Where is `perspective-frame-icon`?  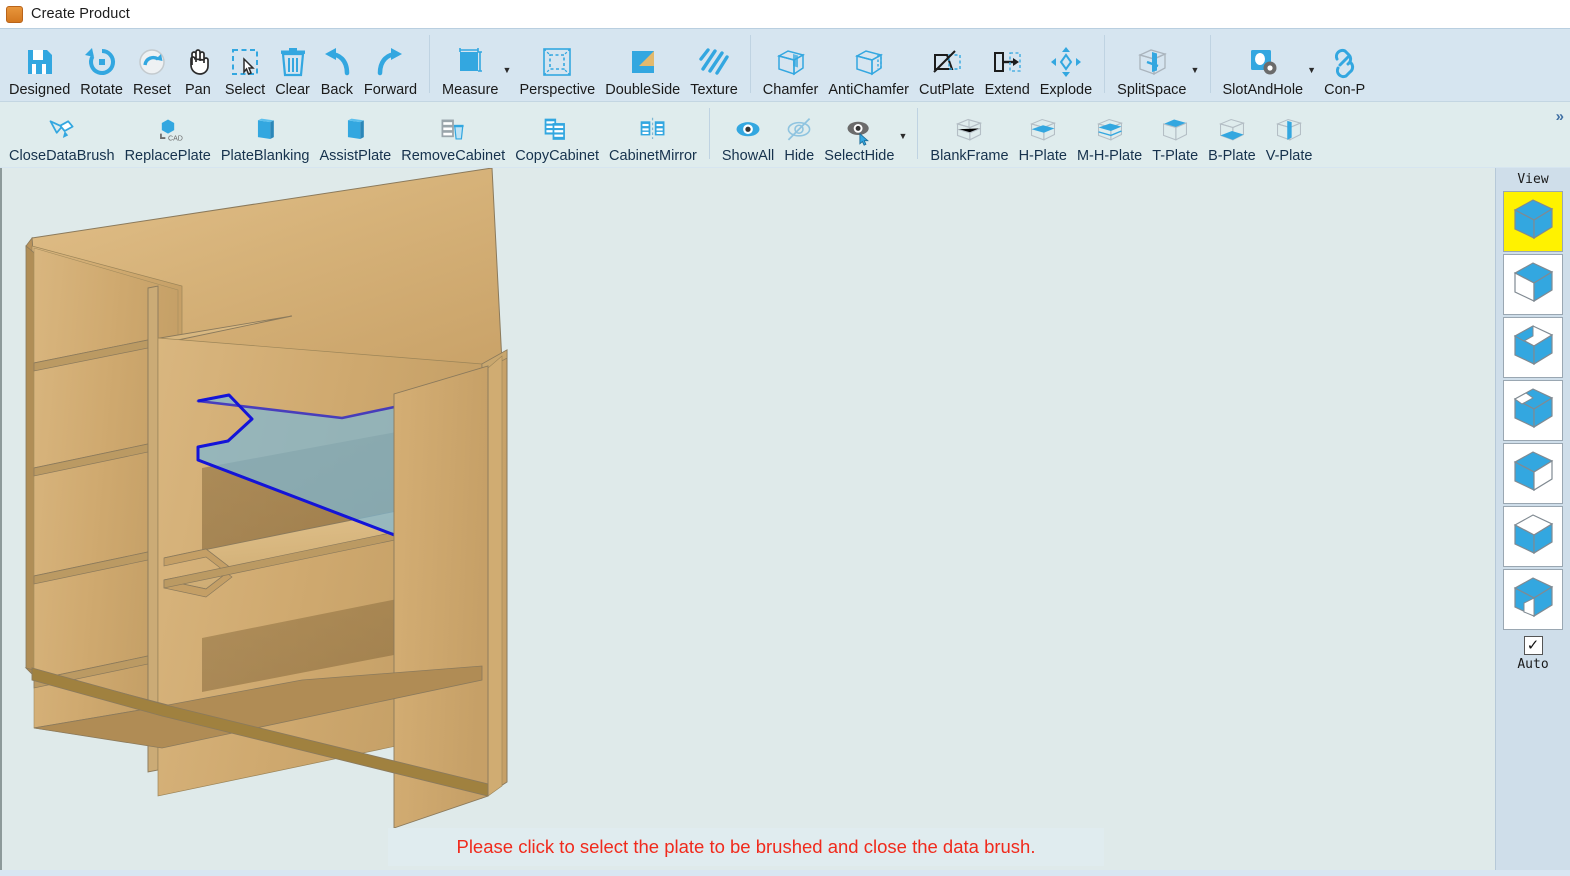 perspective-frame-icon is located at coordinates (557, 62).